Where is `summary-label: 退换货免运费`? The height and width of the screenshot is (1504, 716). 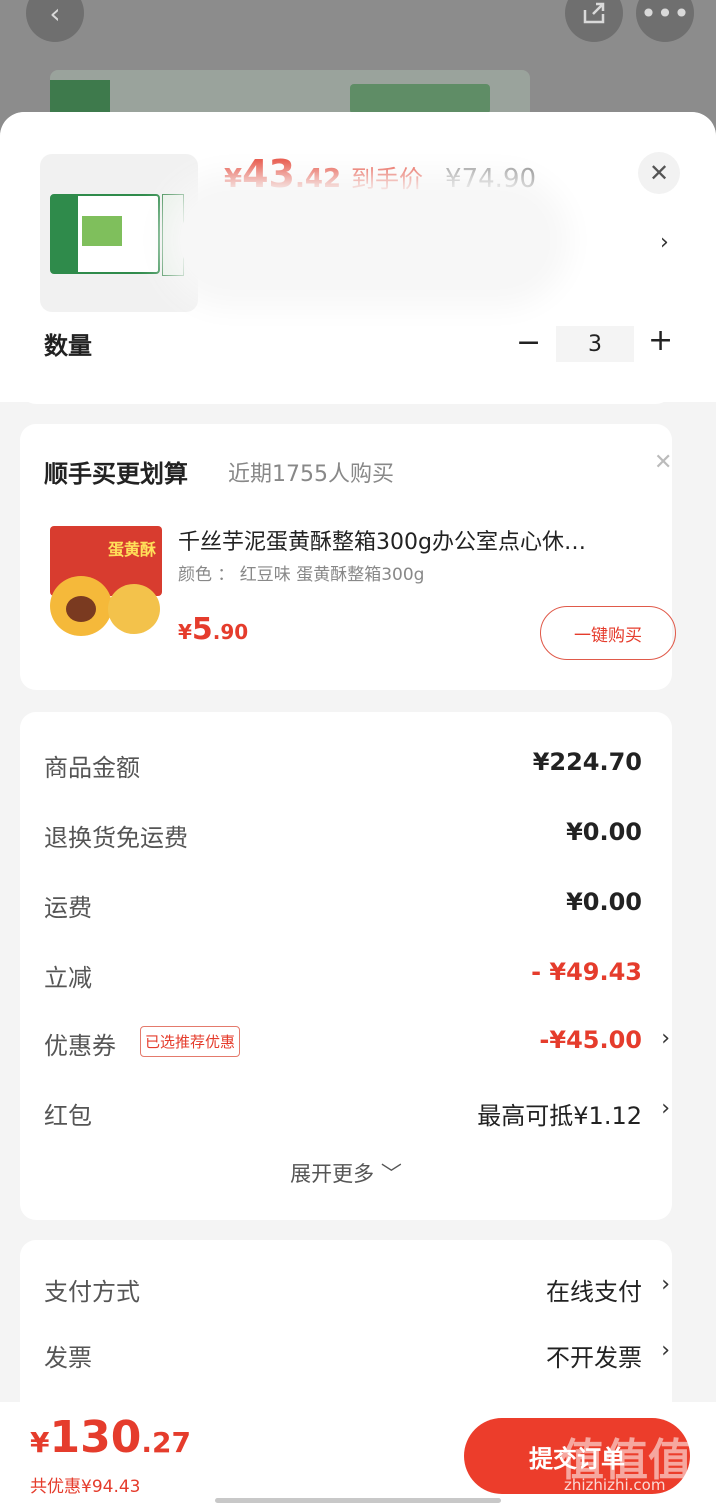
summary-label: 退换货免运费 is located at coordinates (116, 838).